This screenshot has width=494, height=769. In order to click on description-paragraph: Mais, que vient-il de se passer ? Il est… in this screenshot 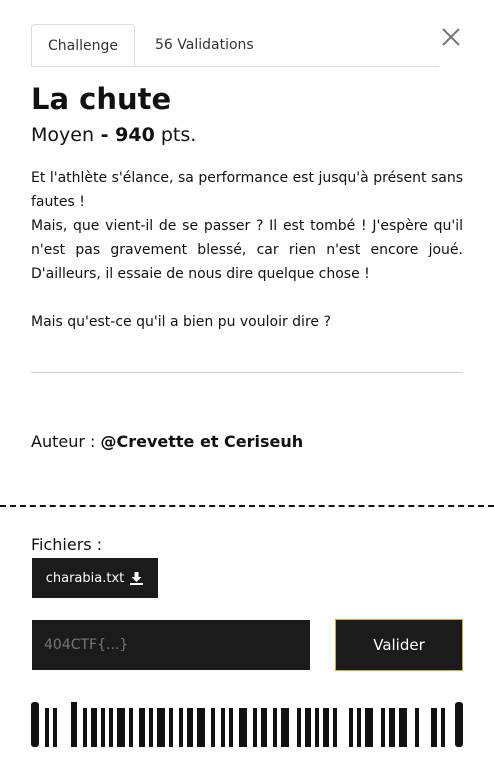, I will do `click(247, 250)`.